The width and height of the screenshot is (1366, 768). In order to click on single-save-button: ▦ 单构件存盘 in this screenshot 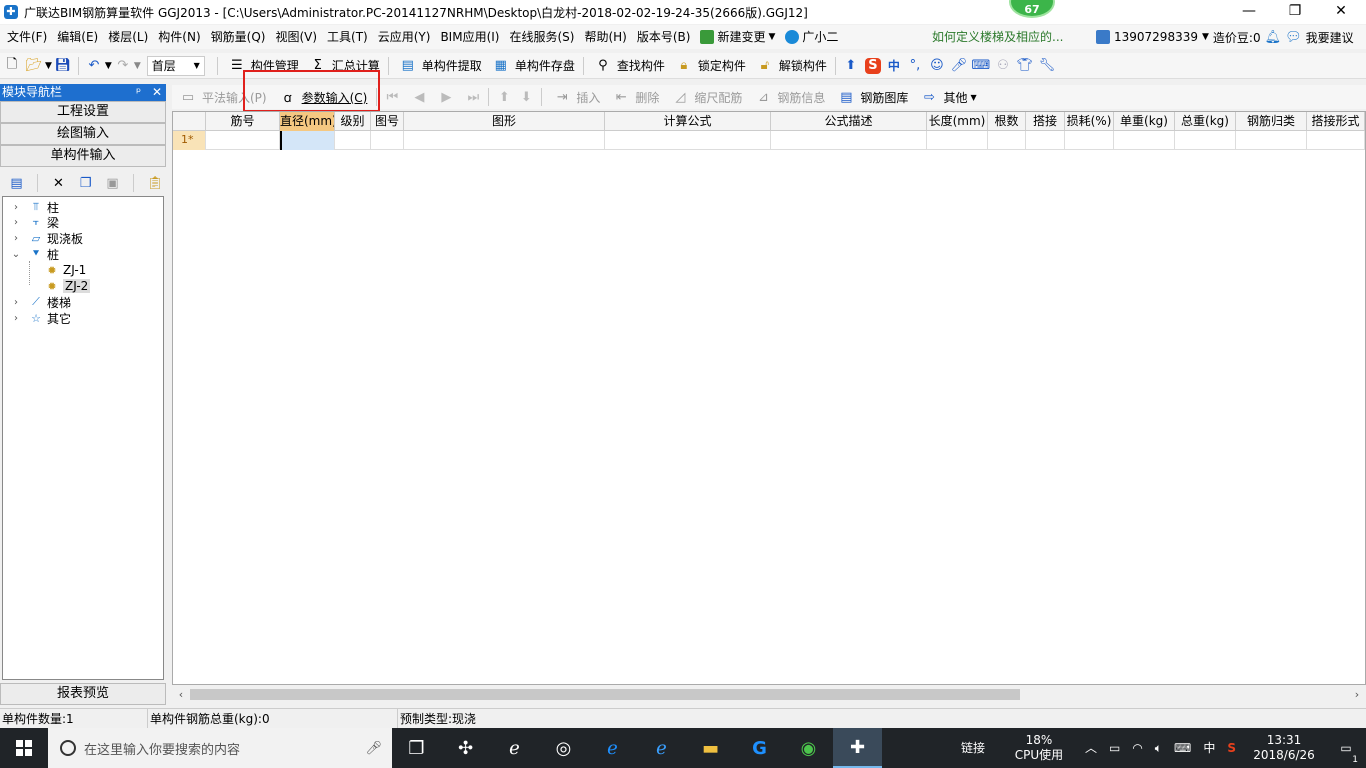, I will do `click(532, 66)`.